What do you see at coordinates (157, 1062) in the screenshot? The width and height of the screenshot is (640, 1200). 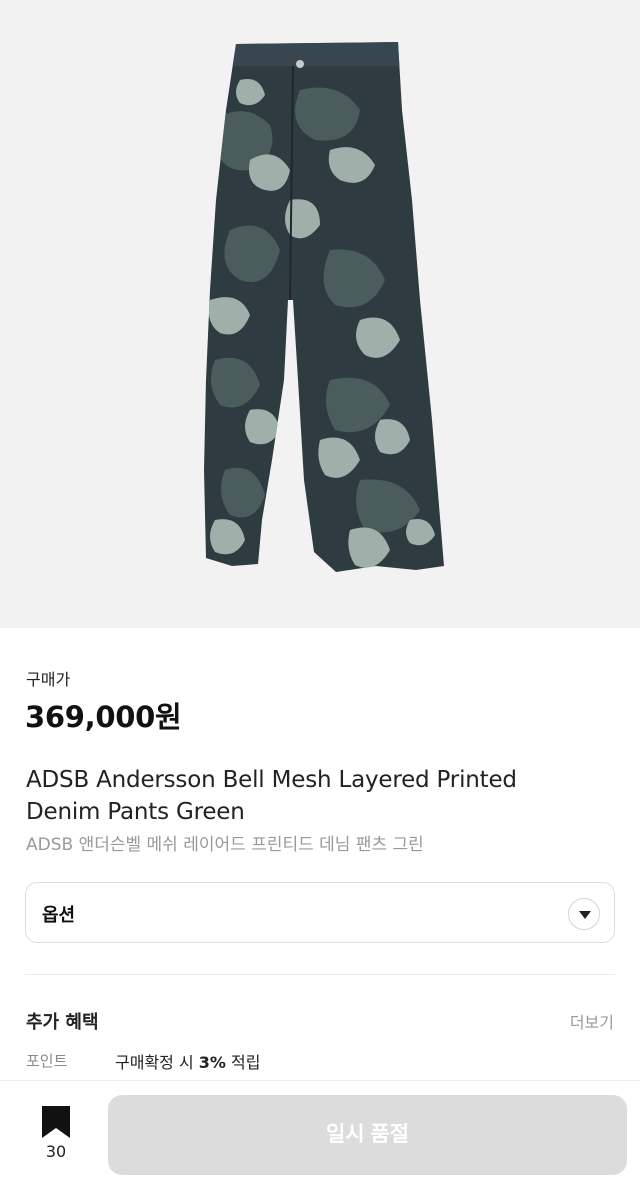 I see `point-prefix: 구매확정 시` at bounding box center [157, 1062].